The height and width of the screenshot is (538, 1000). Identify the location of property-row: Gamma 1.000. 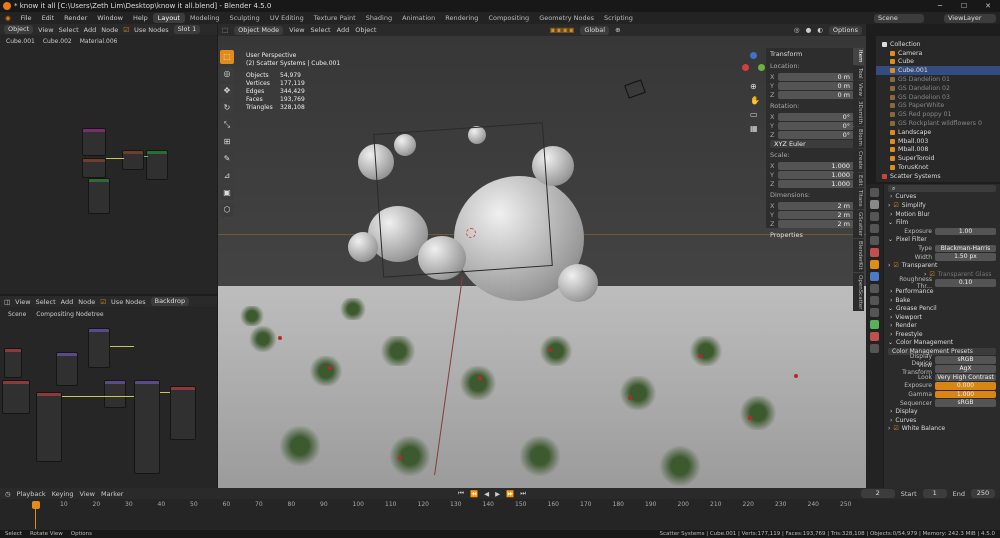
(942, 394).